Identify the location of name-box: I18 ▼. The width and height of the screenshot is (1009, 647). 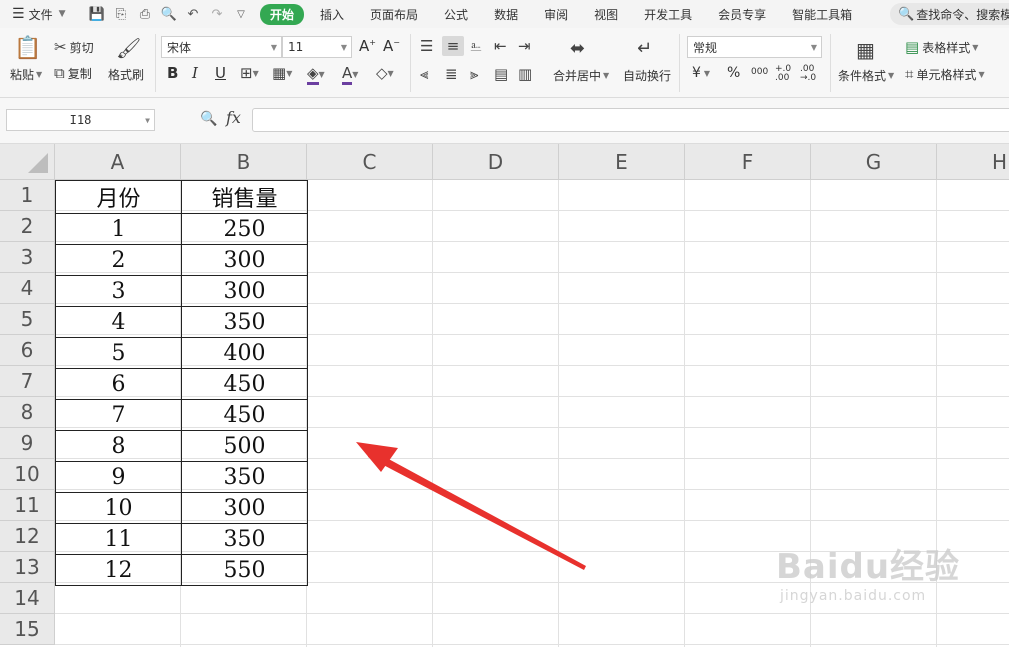
(80, 120).